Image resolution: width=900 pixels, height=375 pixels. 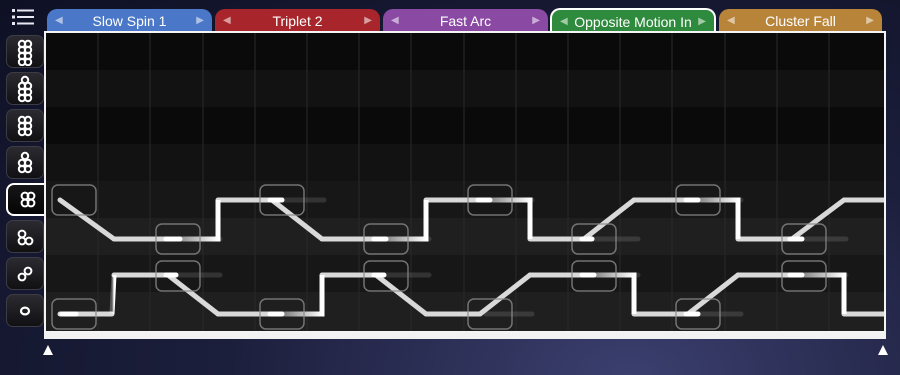 I want to click on timeline-bar, so click(x=465, y=336).